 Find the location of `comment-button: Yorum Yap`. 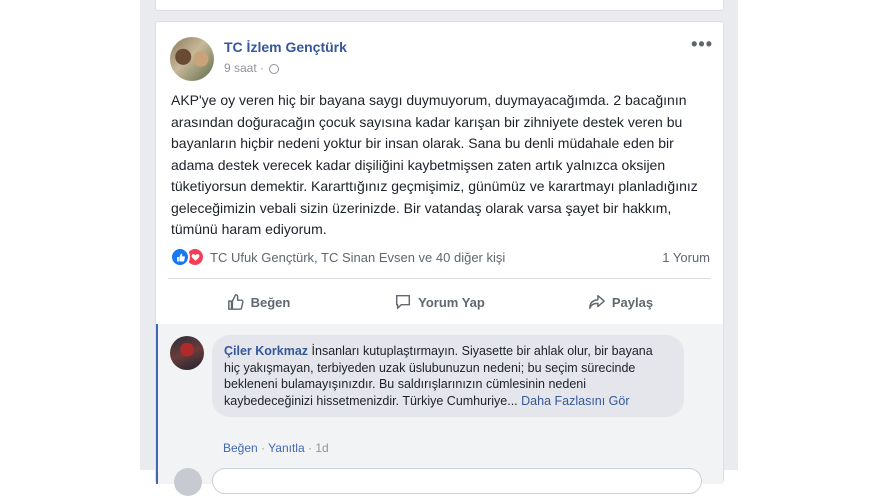

comment-button: Yorum Yap is located at coordinates (439, 302).